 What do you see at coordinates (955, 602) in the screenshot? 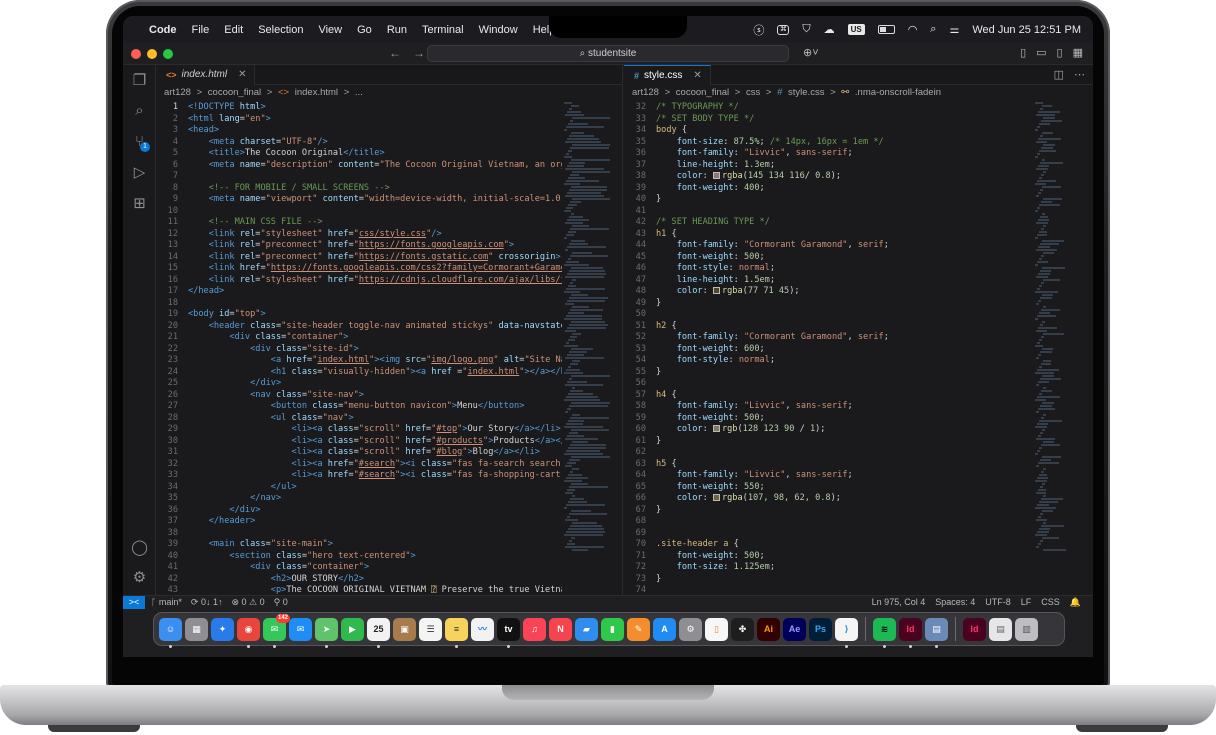
I see `indentation-status: Spaces: 4` at bounding box center [955, 602].